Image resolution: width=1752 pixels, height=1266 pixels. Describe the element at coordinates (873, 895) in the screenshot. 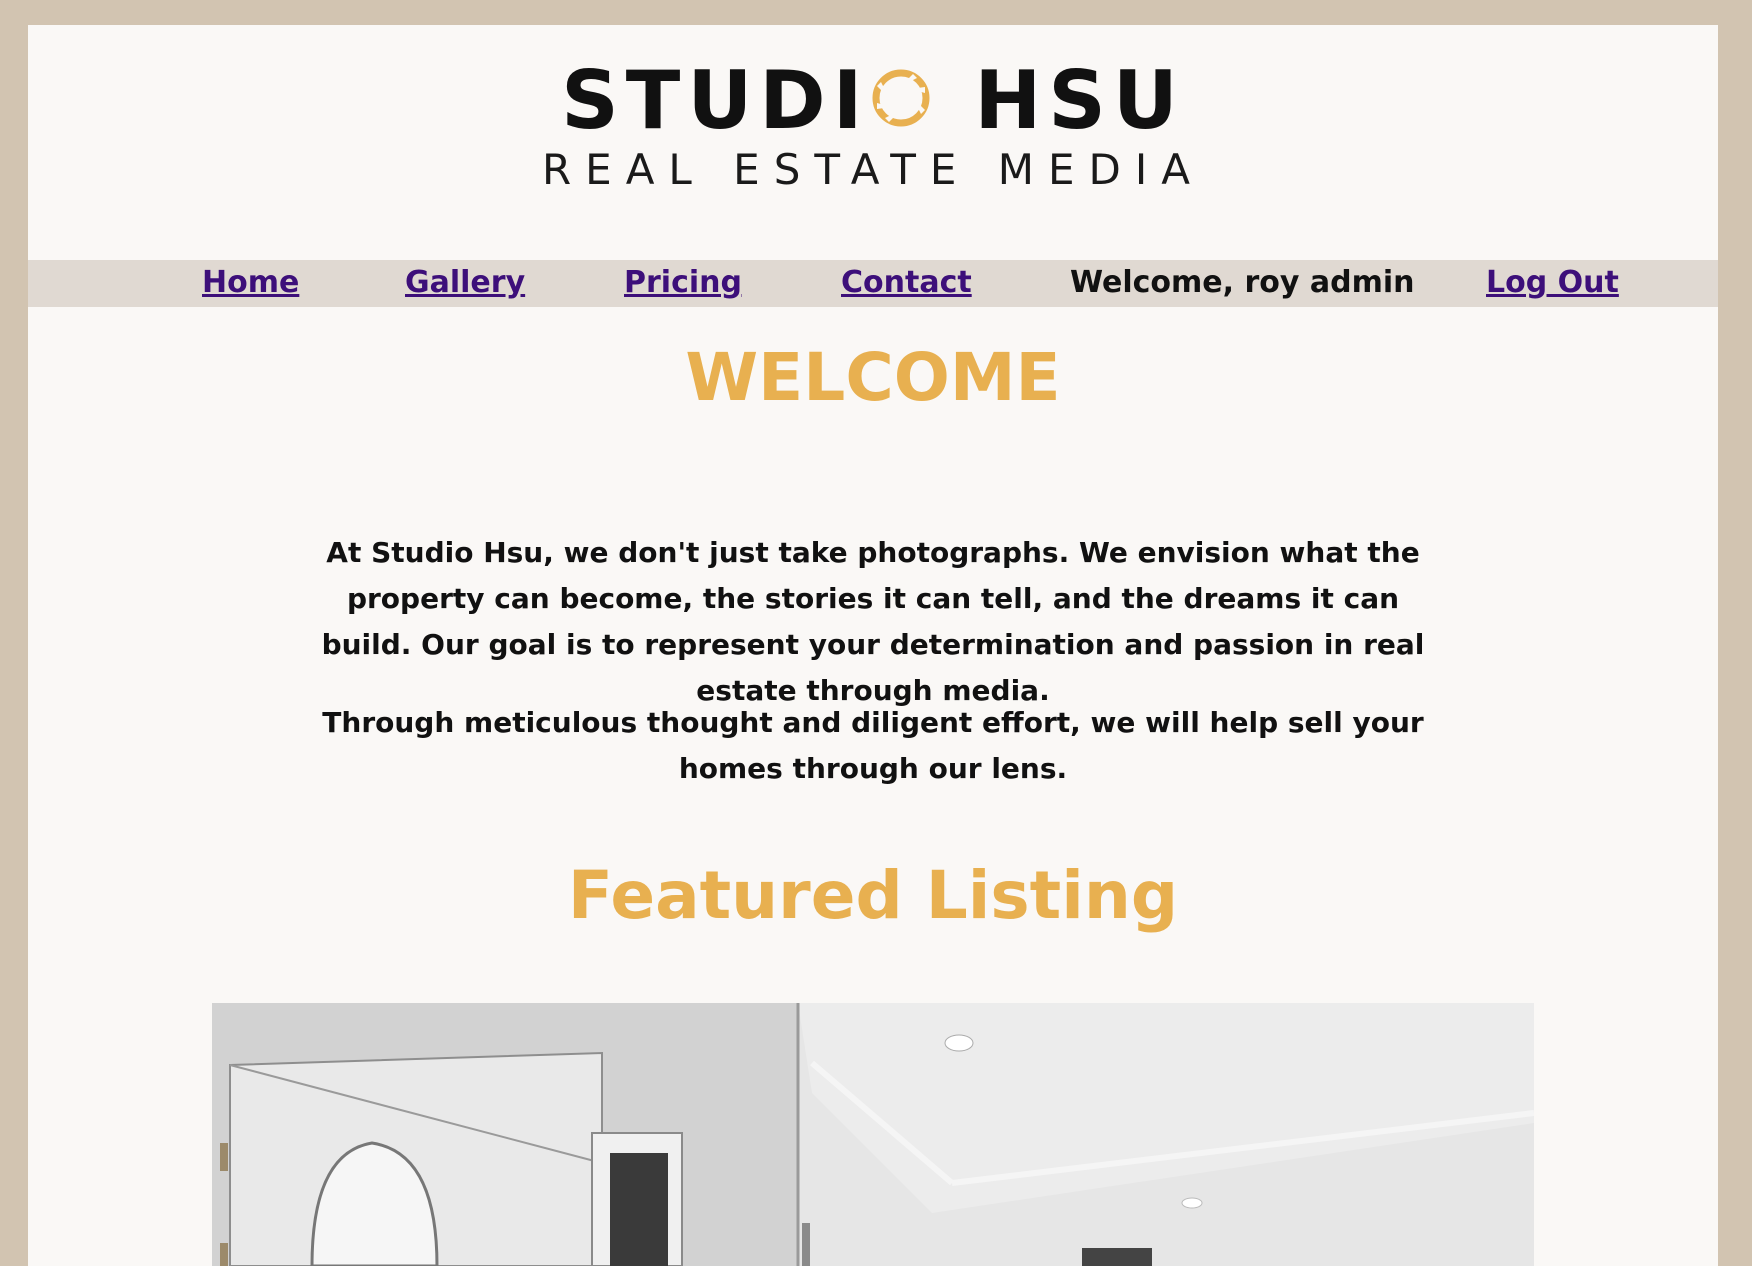

I see `featured-listing-heading: Featured Listing` at that location.